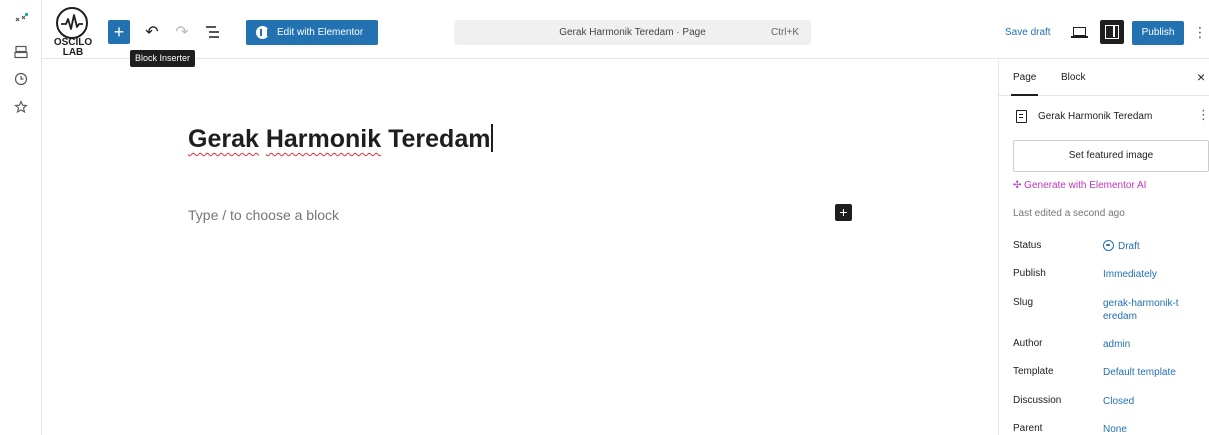 Image resolution: width=1209 pixels, height=435 pixels. I want to click on tab-page: Page, so click(1024, 84).